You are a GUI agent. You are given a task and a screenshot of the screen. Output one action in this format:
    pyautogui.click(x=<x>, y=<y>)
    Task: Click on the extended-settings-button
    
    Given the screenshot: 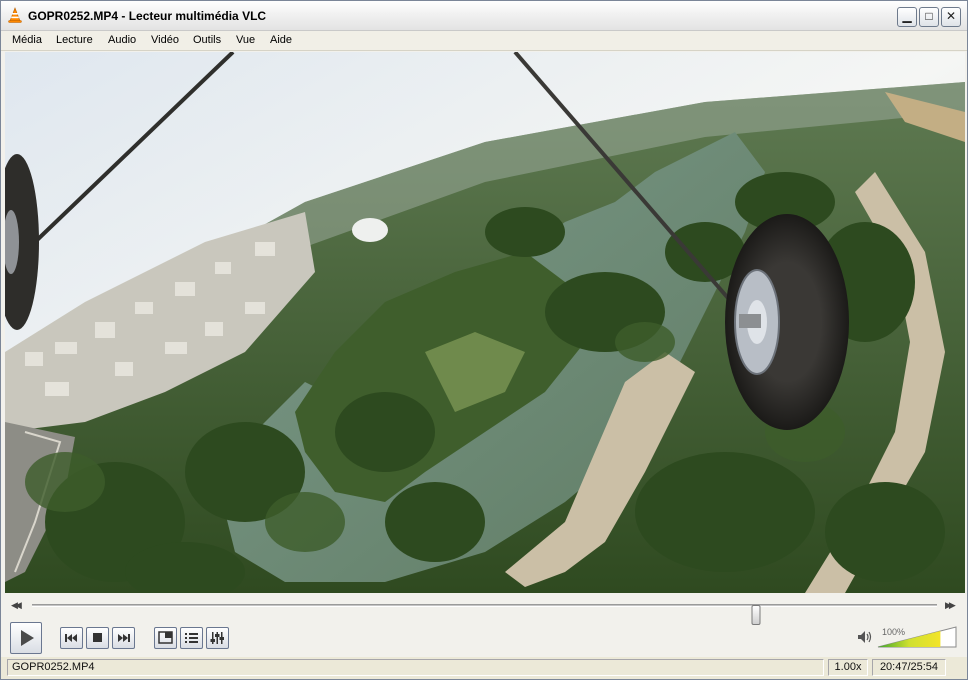 What is the action you would take?
    pyautogui.click(x=217, y=638)
    